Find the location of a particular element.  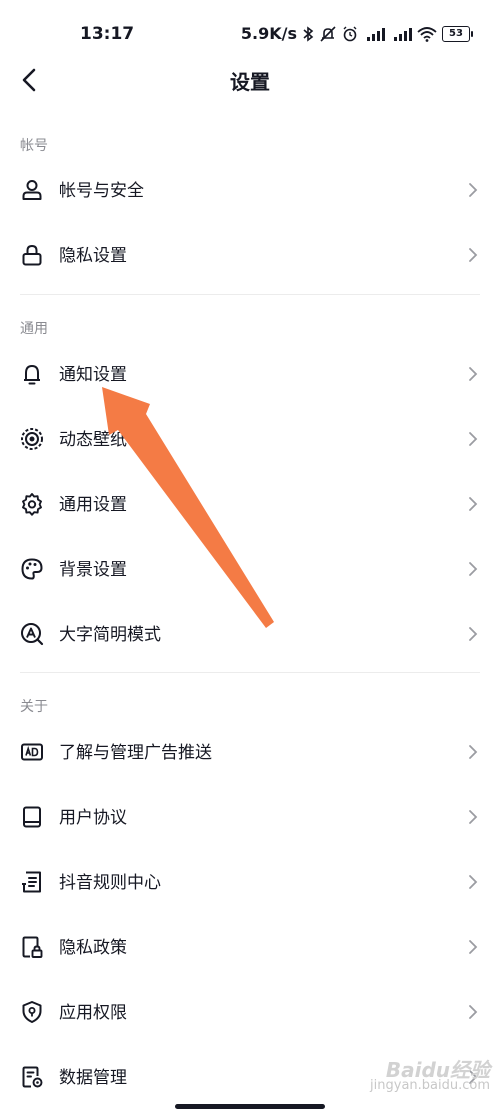

settings-item-label: 应用权限 is located at coordinates (93, 1013).